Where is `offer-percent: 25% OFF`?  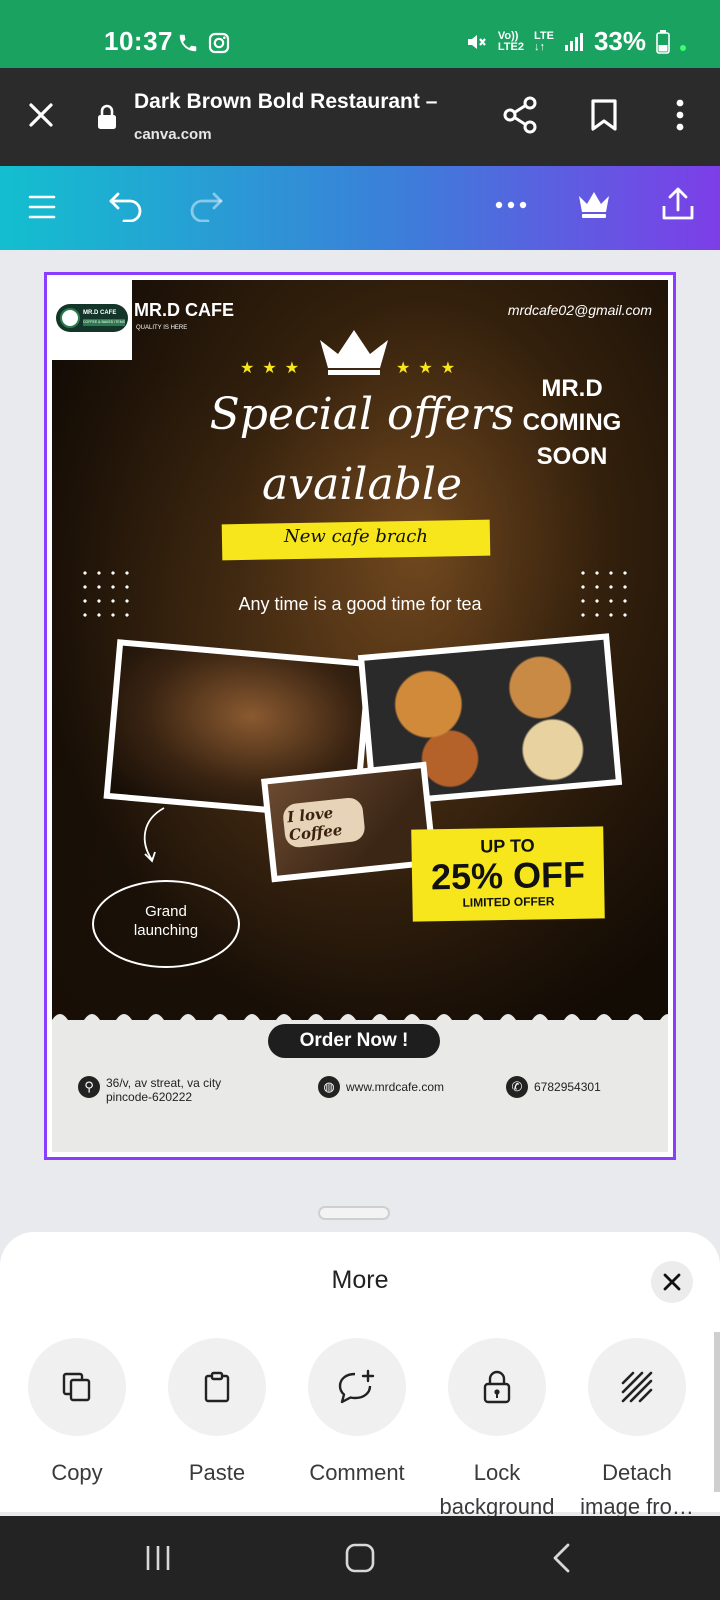 offer-percent: 25% OFF is located at coordinates (508, 875).